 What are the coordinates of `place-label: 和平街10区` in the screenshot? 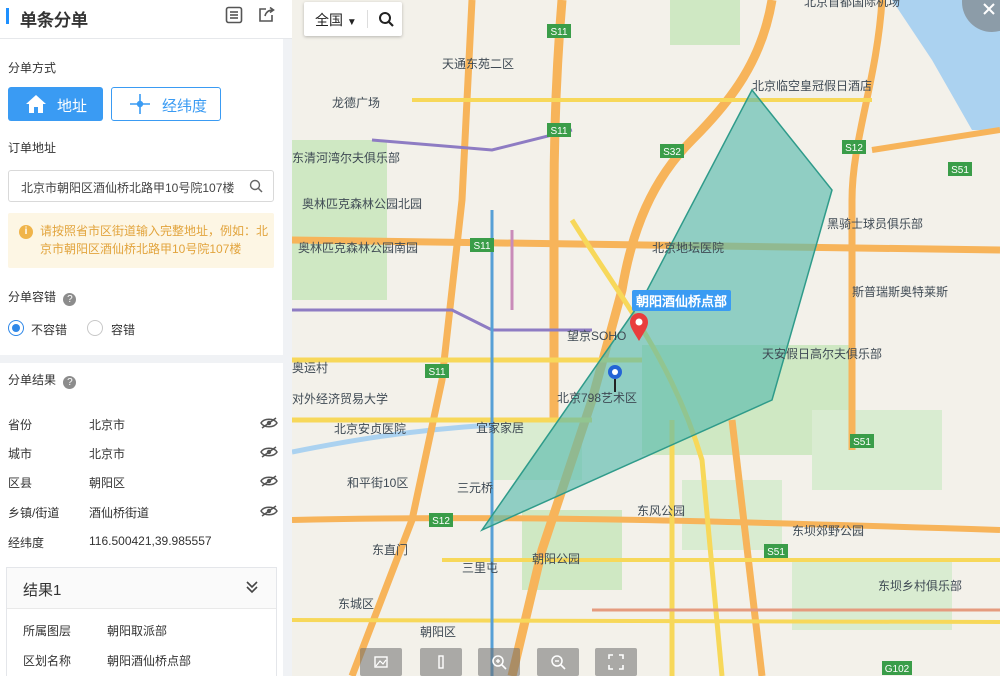 It's located at (377, 483).